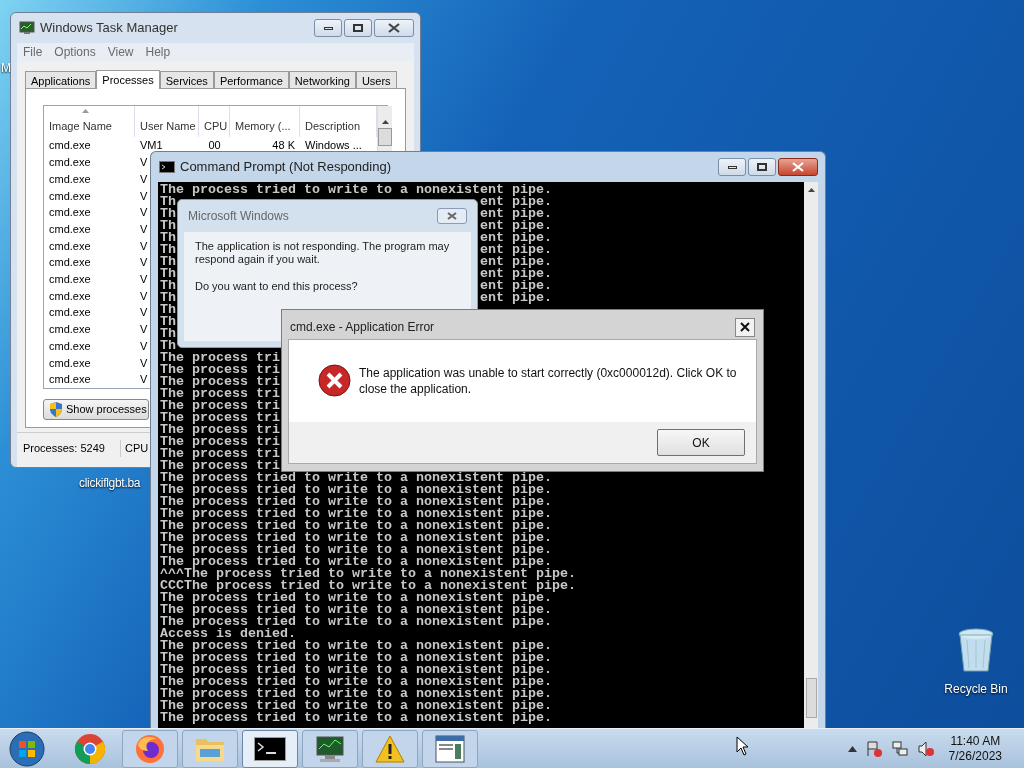 The image size is (1024, 768). Describe the element at coordinates (251, 79) in the screenshot. I see `tab: Performance` at that location.